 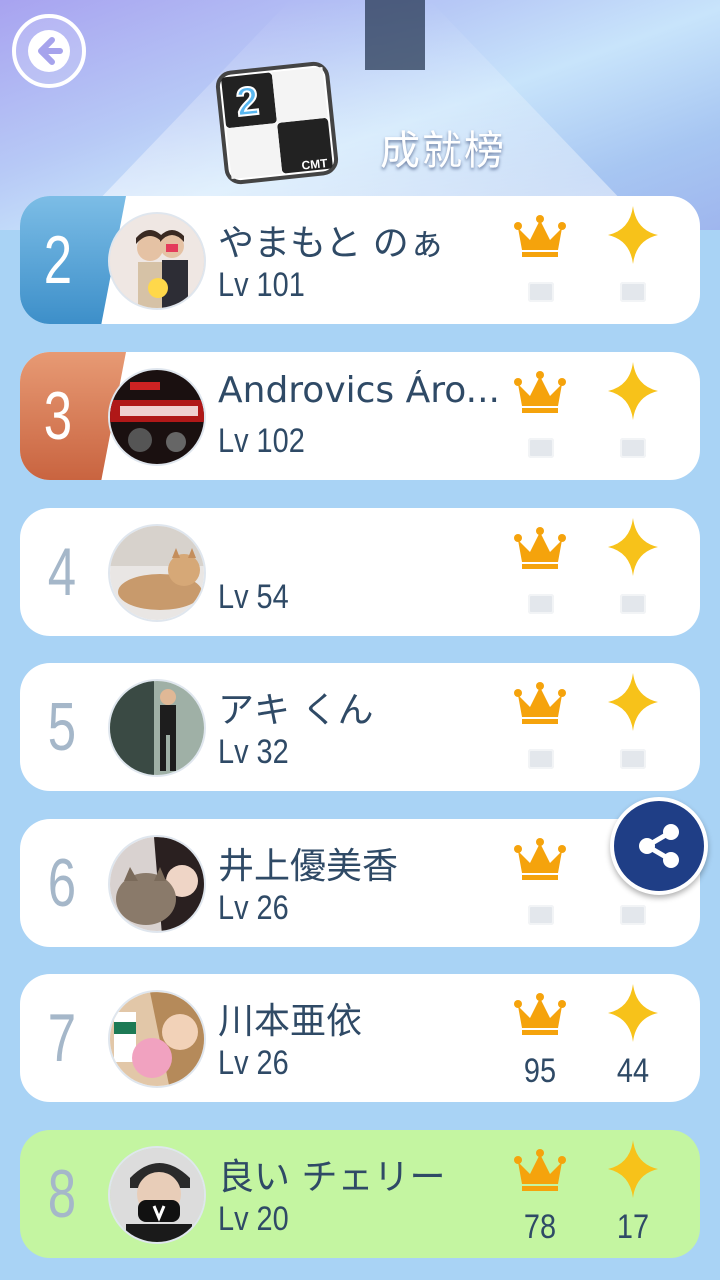 What do you see at coordinates (395, 35) in the screenshot?
I see `piano-tile-decoration` at bounding box center [395, 35].